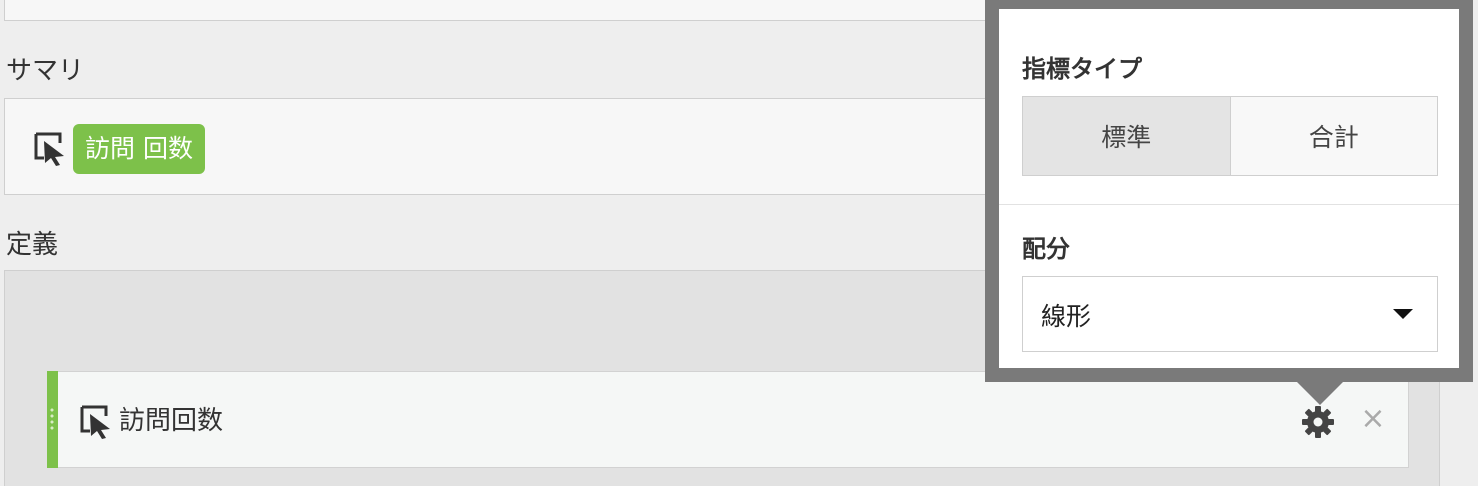 Image resolution: width=1478 pixels, height=486 pixels. I want to click on summary-metric-pill: 訪問 回数, so click(139, 149).